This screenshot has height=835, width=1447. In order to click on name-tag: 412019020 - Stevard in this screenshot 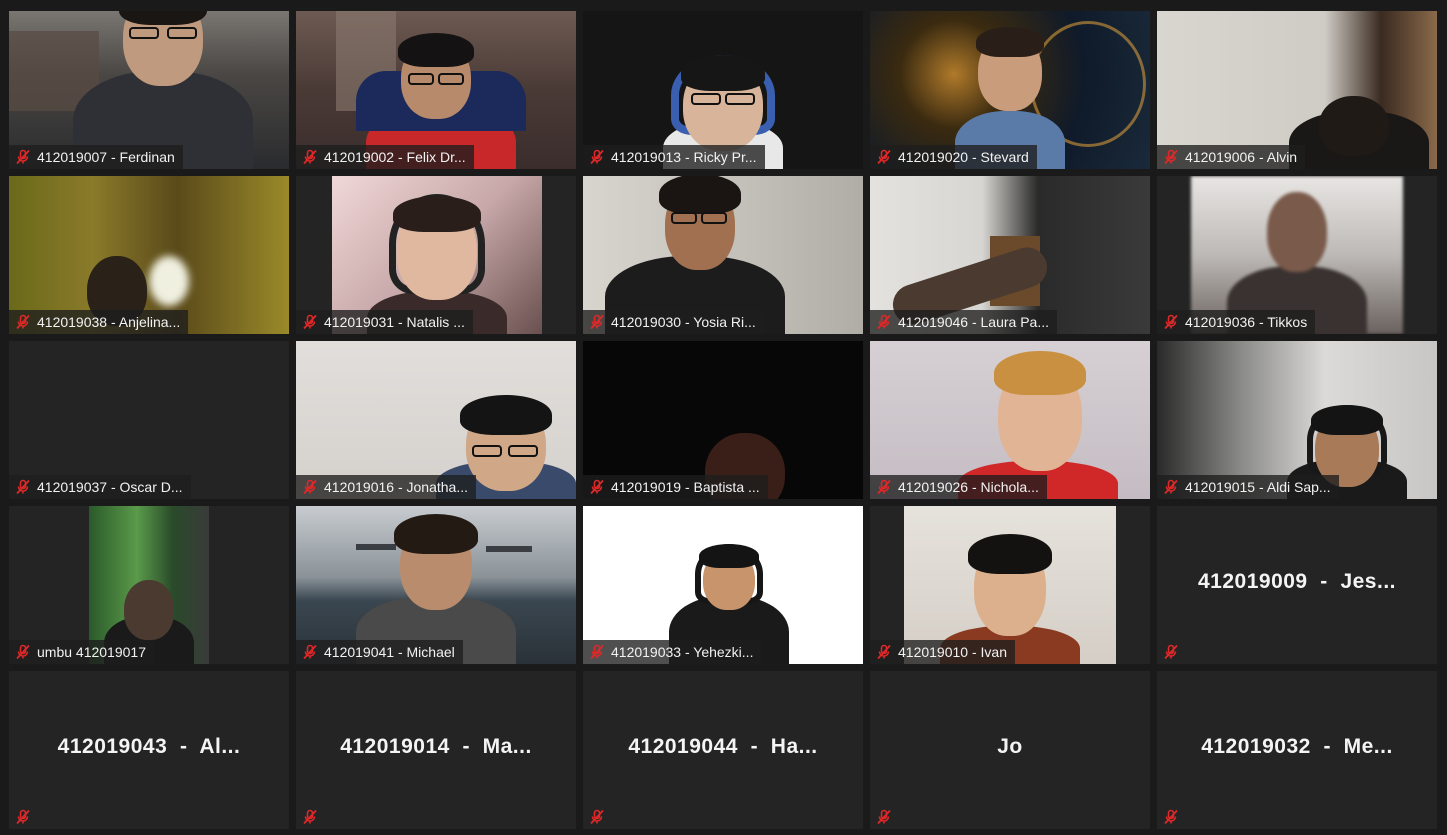, I will do `click(953, 157)`.